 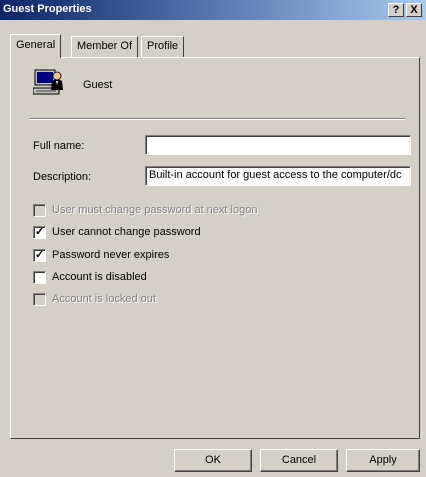 What do you see at coordinates (217, 119) in the screenshot?
I see `divider` at bounding box center [217, 119].